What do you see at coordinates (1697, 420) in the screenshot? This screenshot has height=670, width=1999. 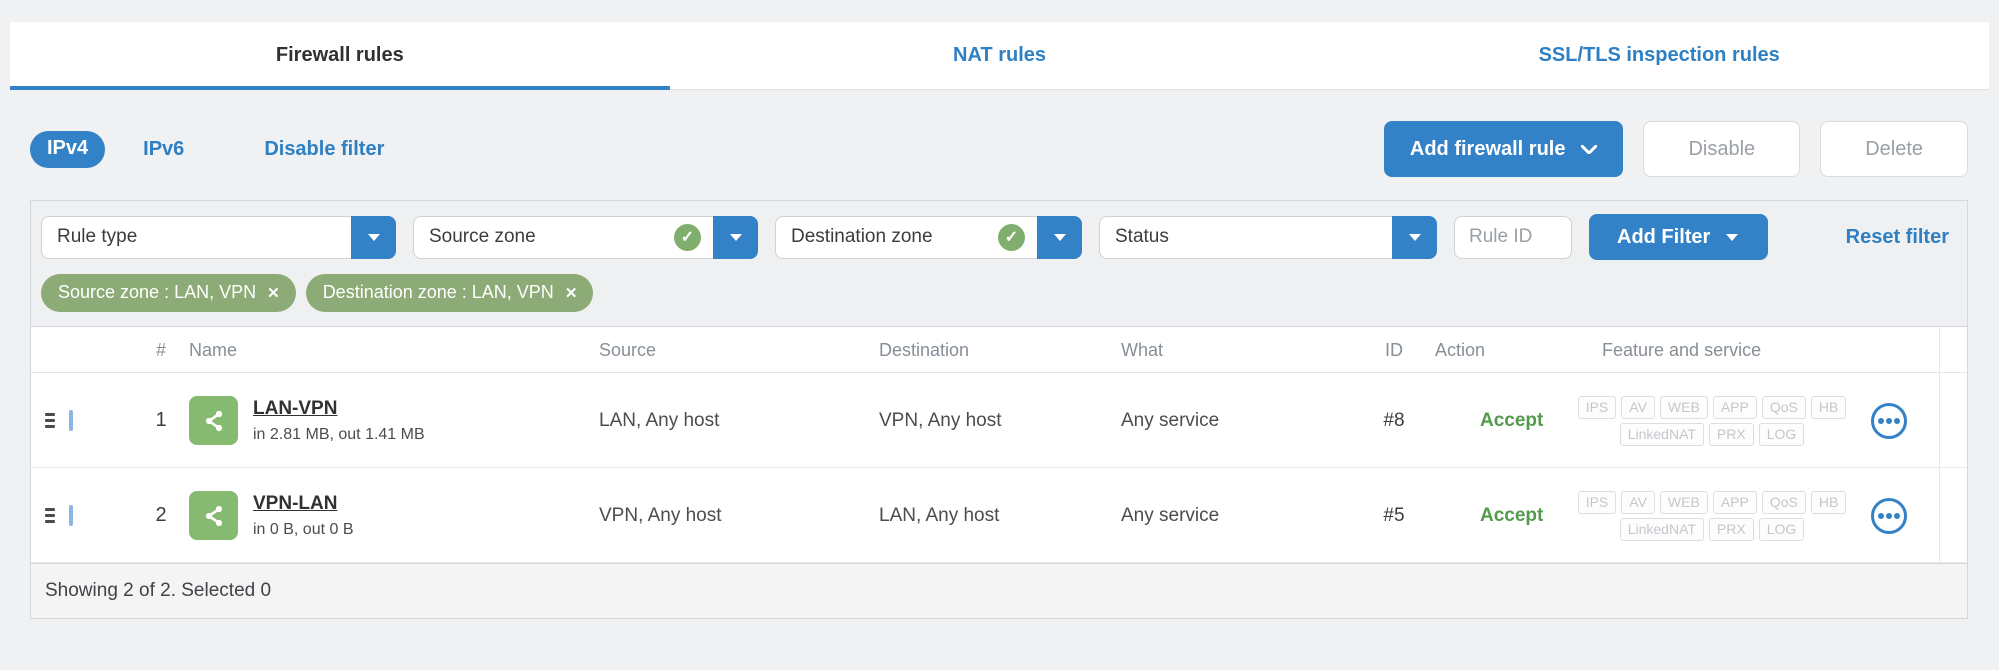 I see `feature-badges: IPS AV WEB APP QoS HB LinkedNAT PRX LOG` at bounding box center [1697, 420].